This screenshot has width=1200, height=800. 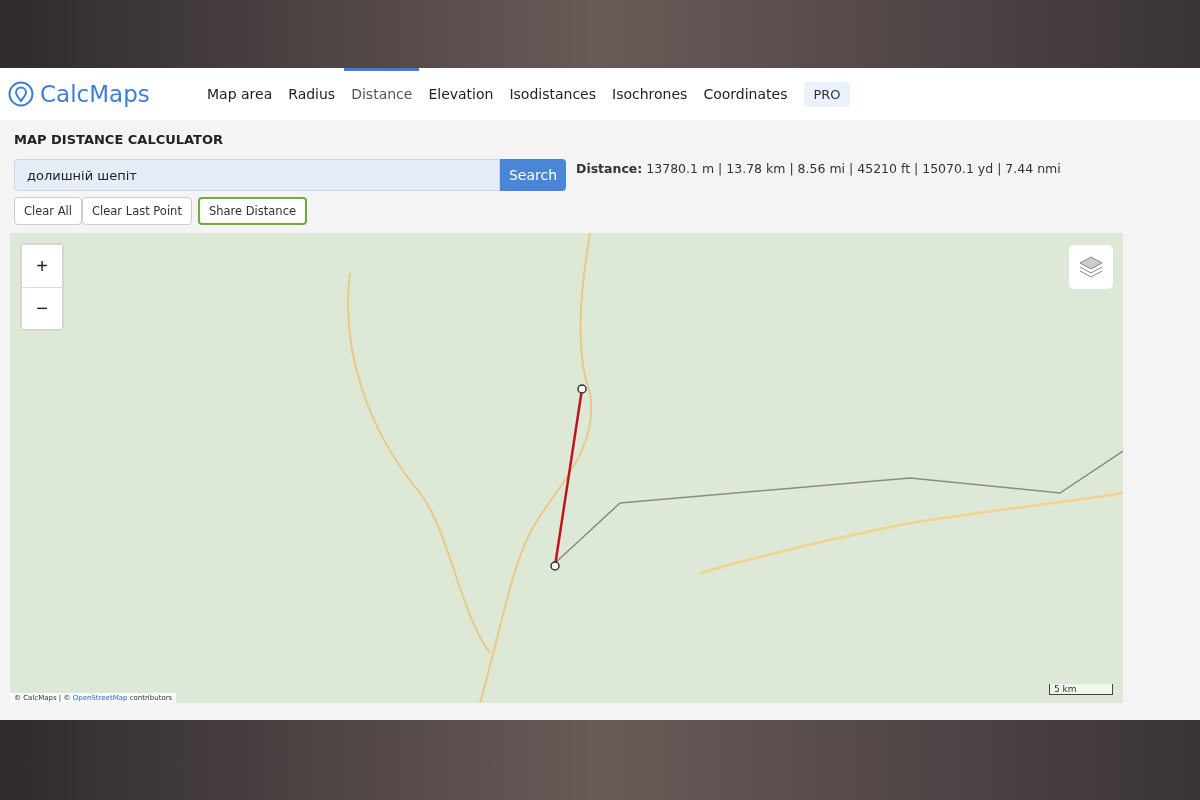 What do you see at coordinates (21, 94) in the screenshot?
I see `pin-logo-icon` at bounding box center [21, 94].